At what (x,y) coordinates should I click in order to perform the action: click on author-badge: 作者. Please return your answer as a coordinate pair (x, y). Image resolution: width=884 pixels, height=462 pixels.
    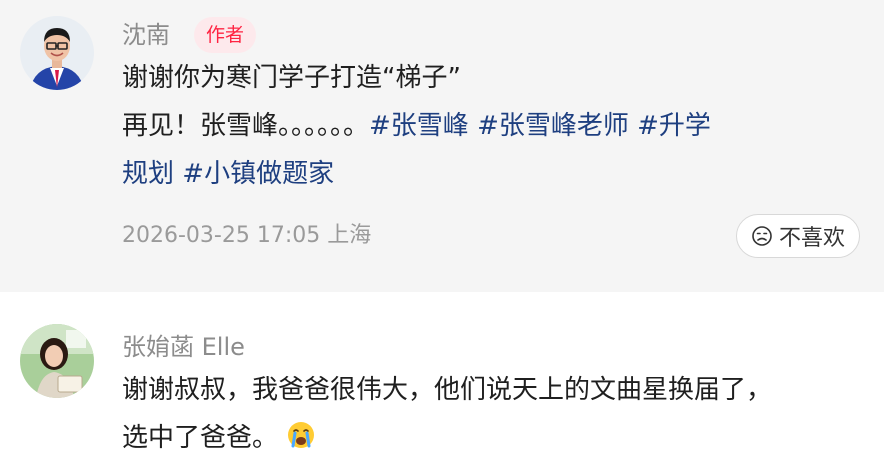
    Looking at the image, I should click on (225, 35).